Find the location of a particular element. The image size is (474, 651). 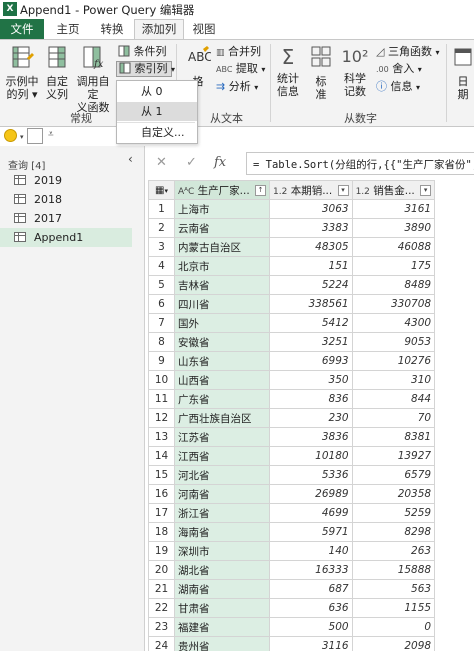

table-corner-menu: ▦▾ is located at coordinates (161, 190).